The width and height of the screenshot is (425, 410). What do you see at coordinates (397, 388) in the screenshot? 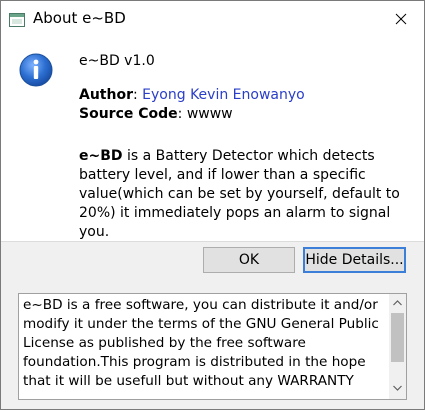
I see `scroll-down-arrow-icon` at bounding box center [397, 388].